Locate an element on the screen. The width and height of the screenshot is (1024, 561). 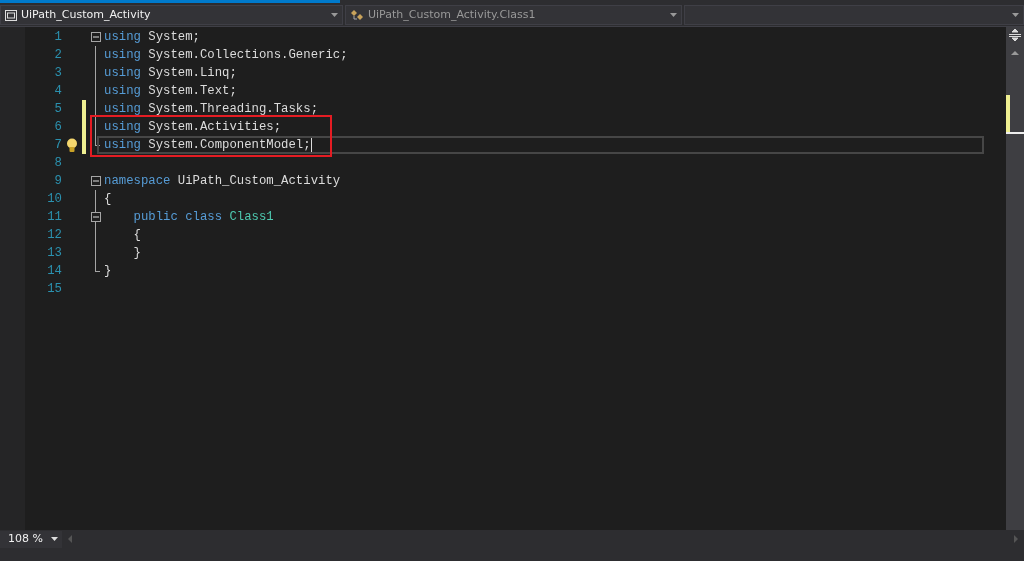
zoom-dropdown: 108 % is located at coordinates (31, 539).